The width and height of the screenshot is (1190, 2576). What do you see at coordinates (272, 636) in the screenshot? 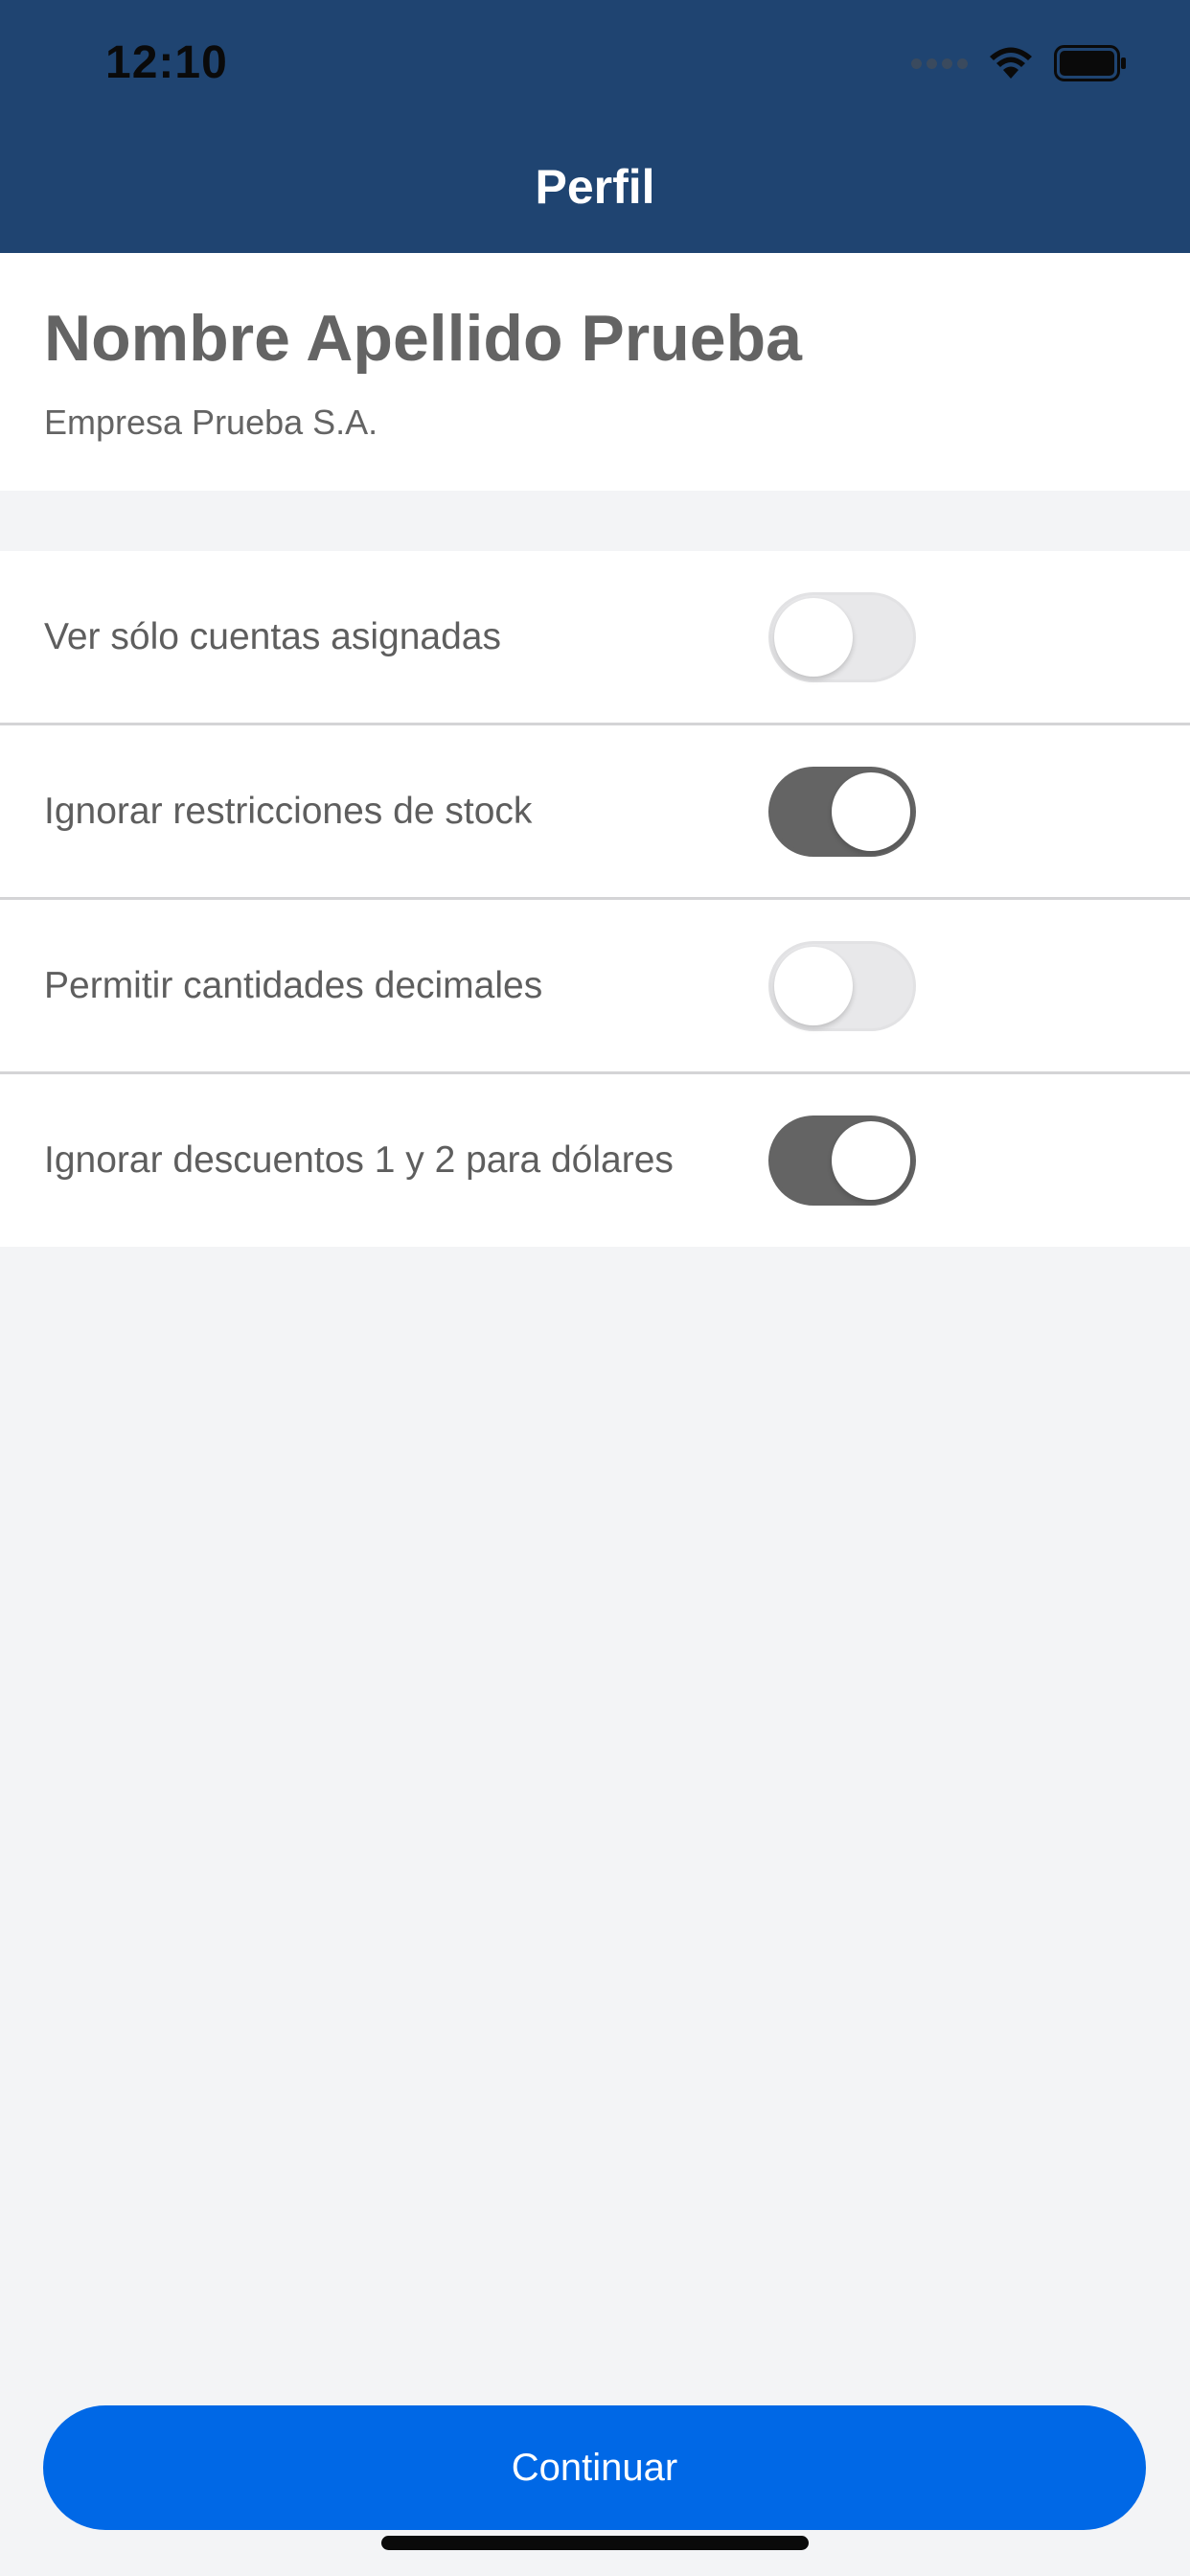
I see `setting-label: Ver sólo cuentas asignadas` at bounding box center [272, 636].